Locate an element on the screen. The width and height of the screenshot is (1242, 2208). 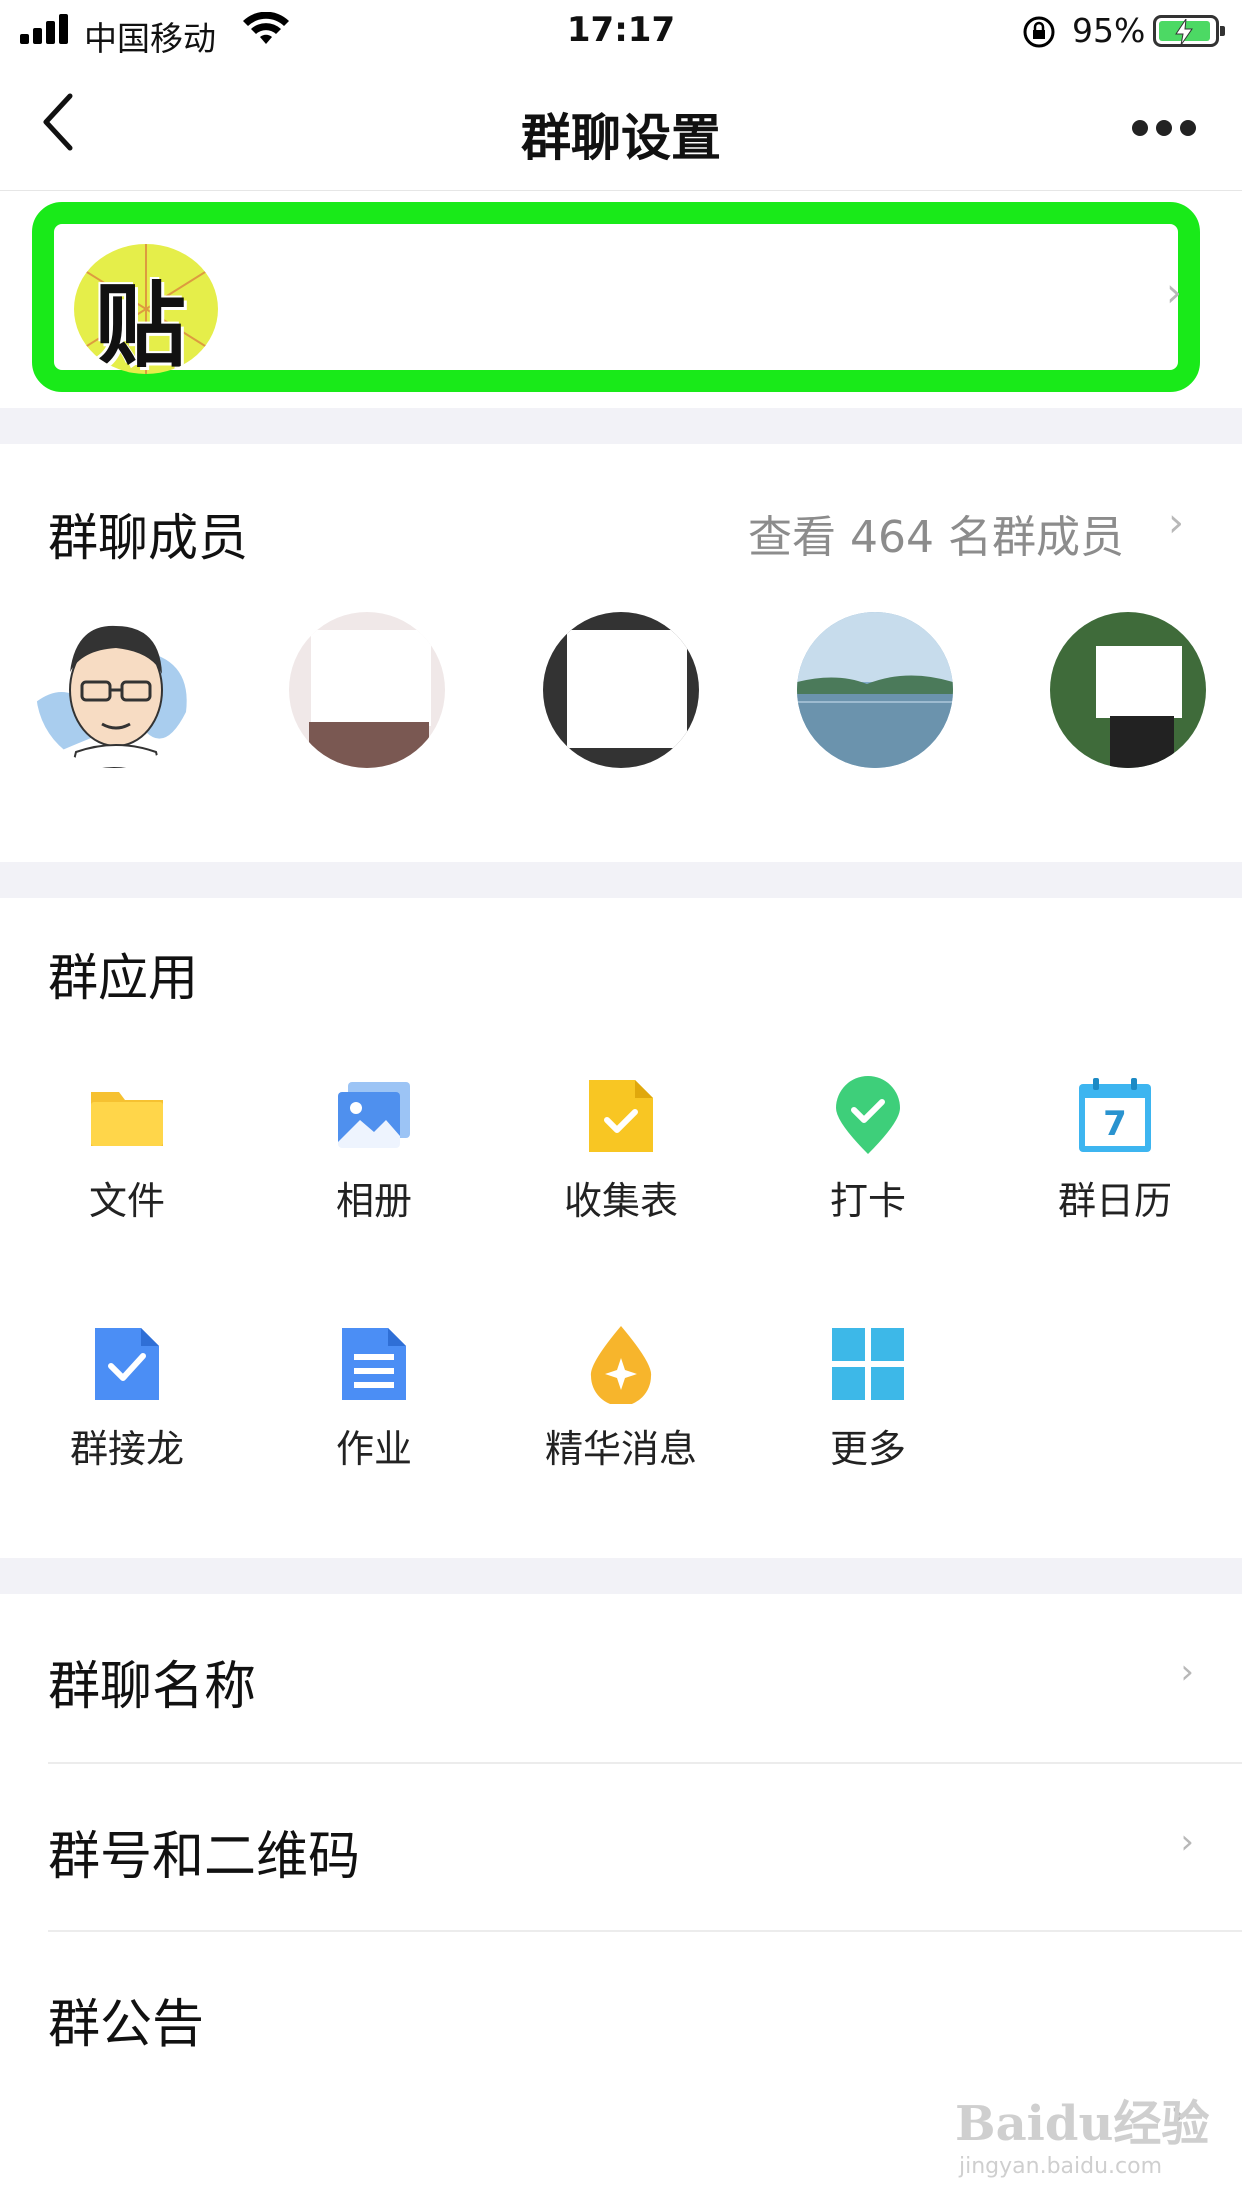
app-calendar: 7 群日历 is located at coordinates (1115, 1150).